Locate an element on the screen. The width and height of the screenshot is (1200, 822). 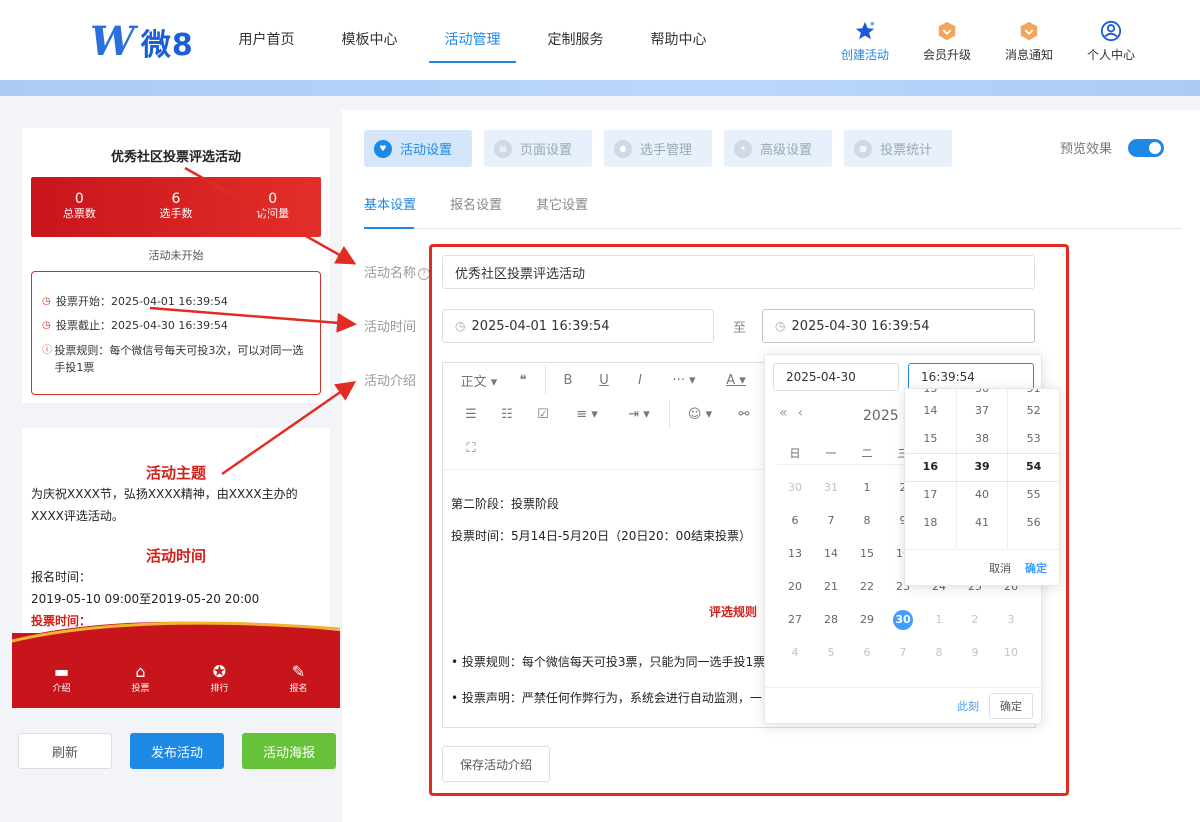
picker-date-input: 2025-04-30 is located at coordinates (836, 377).